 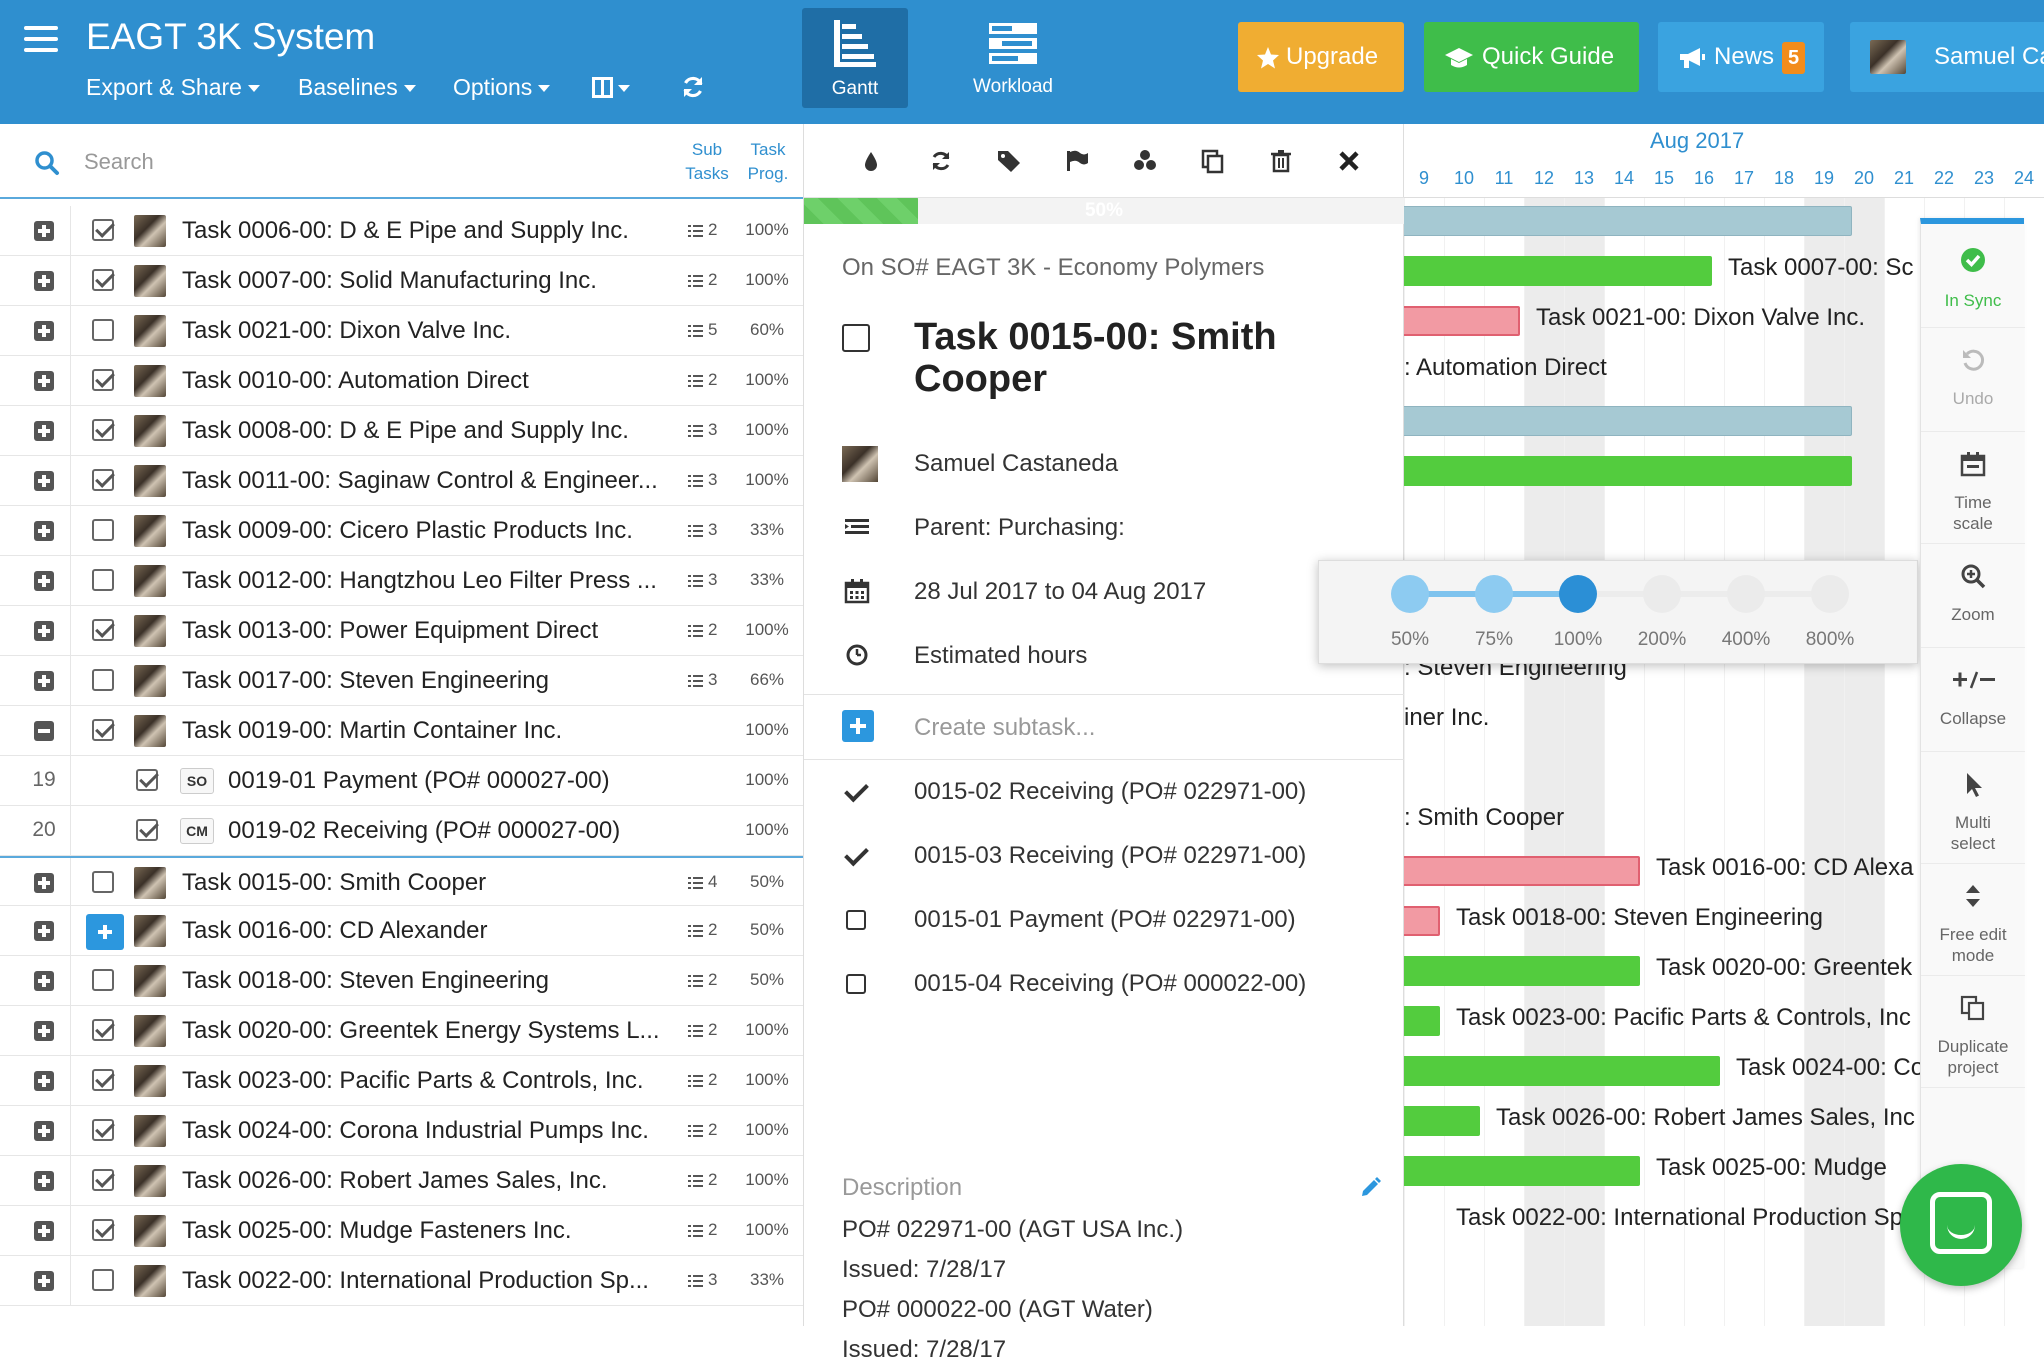 I want to click on news-button: News 5, so click(x=1741, y=57).